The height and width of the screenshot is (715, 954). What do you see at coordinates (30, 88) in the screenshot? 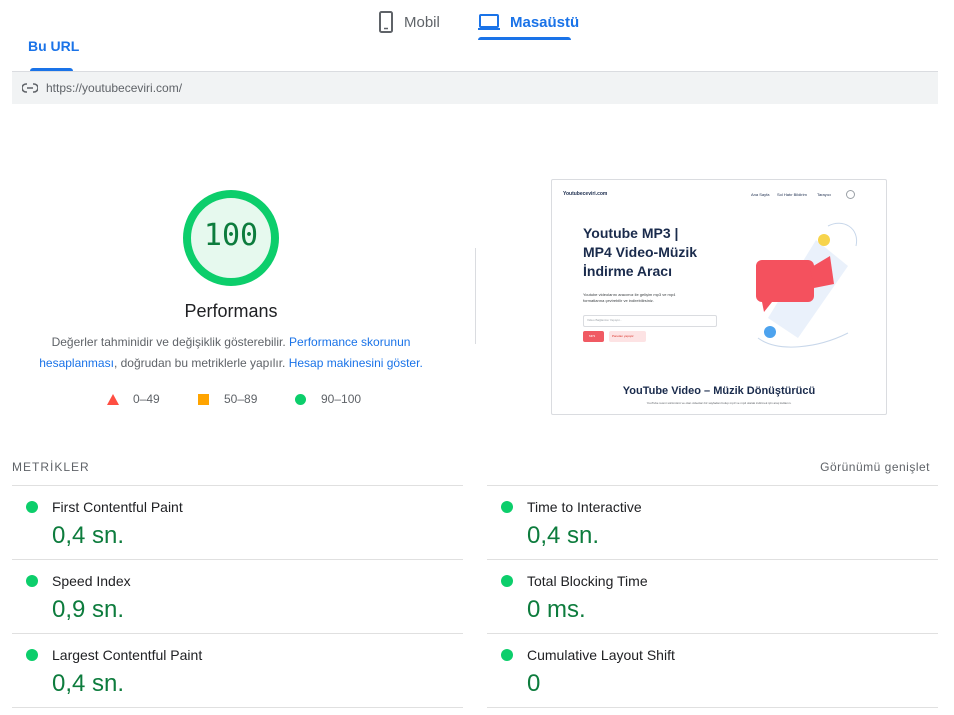
I see `link-icon` at bounding box center [30, 88].